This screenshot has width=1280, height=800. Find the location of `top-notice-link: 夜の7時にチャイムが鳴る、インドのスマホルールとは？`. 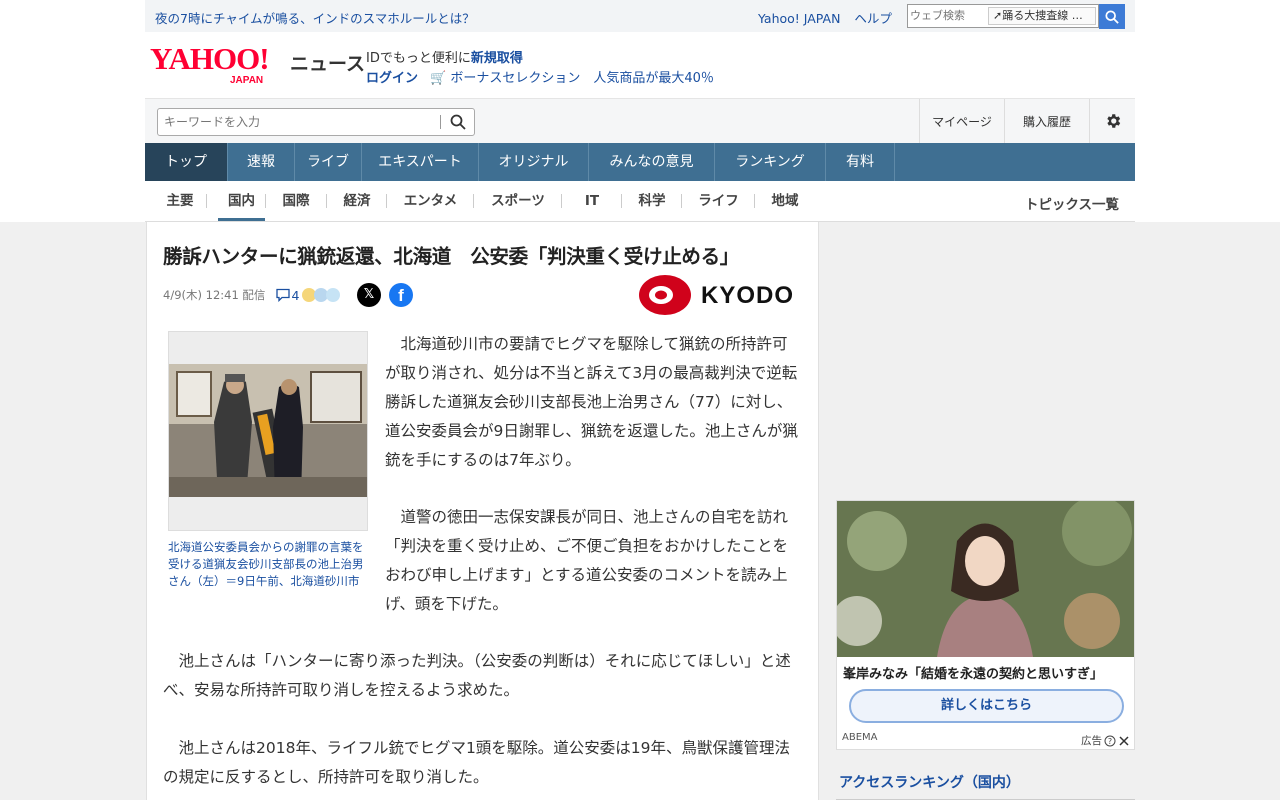

top-notice-link: 夜の7時にチャイムが鳴る、インドのスマホルールとは？ is located at coordinates (315, 17).